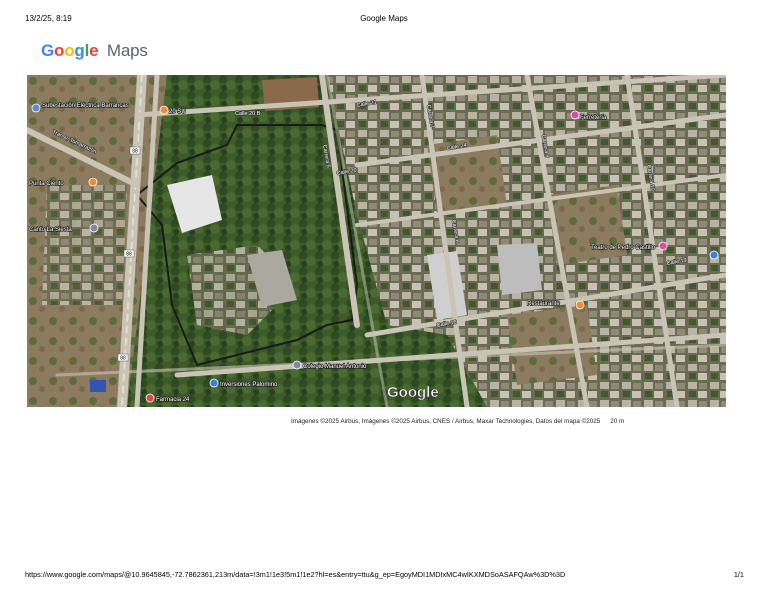 This screenshot has width=768, height=594. Describe the element at coordinates (519, 269) in the screenshot. I see `school-building` at that location.